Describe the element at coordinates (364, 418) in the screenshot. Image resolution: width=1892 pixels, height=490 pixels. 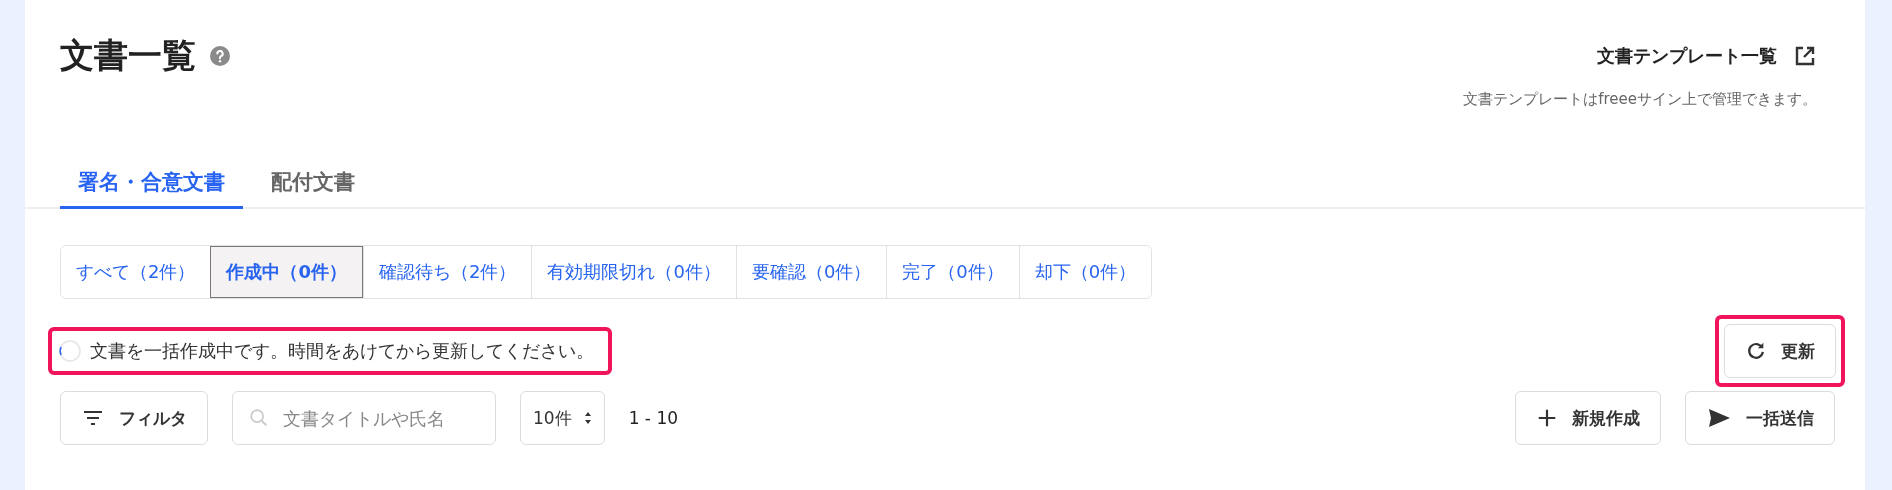
I see `search-field: 文書タイトルや氏名` at that location.